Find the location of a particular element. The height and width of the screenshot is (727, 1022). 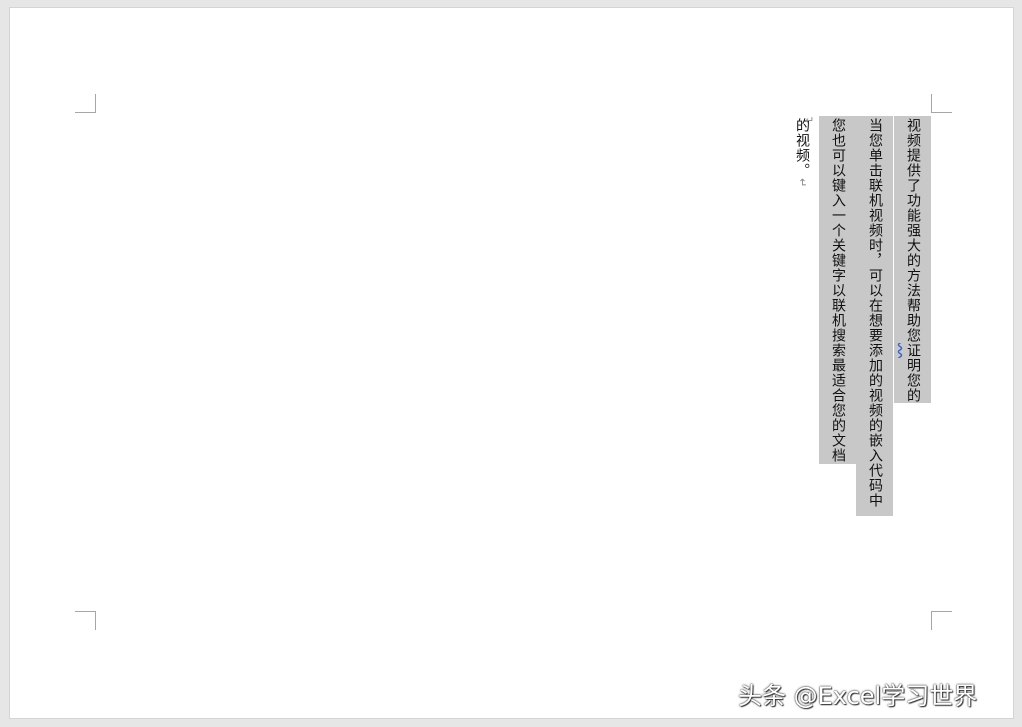

paragraph-3: 您也可以键入一个关键字以联机搜索最适合您的文档的视频。↵ is located at coordinates (825, 290).